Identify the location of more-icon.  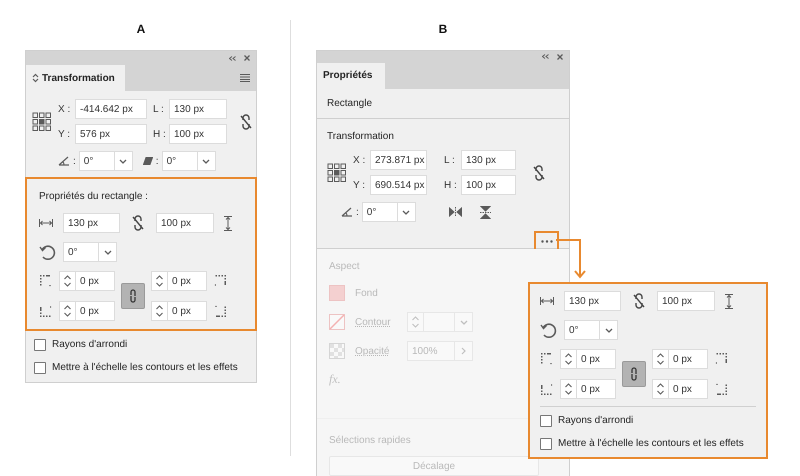
(546, 241).